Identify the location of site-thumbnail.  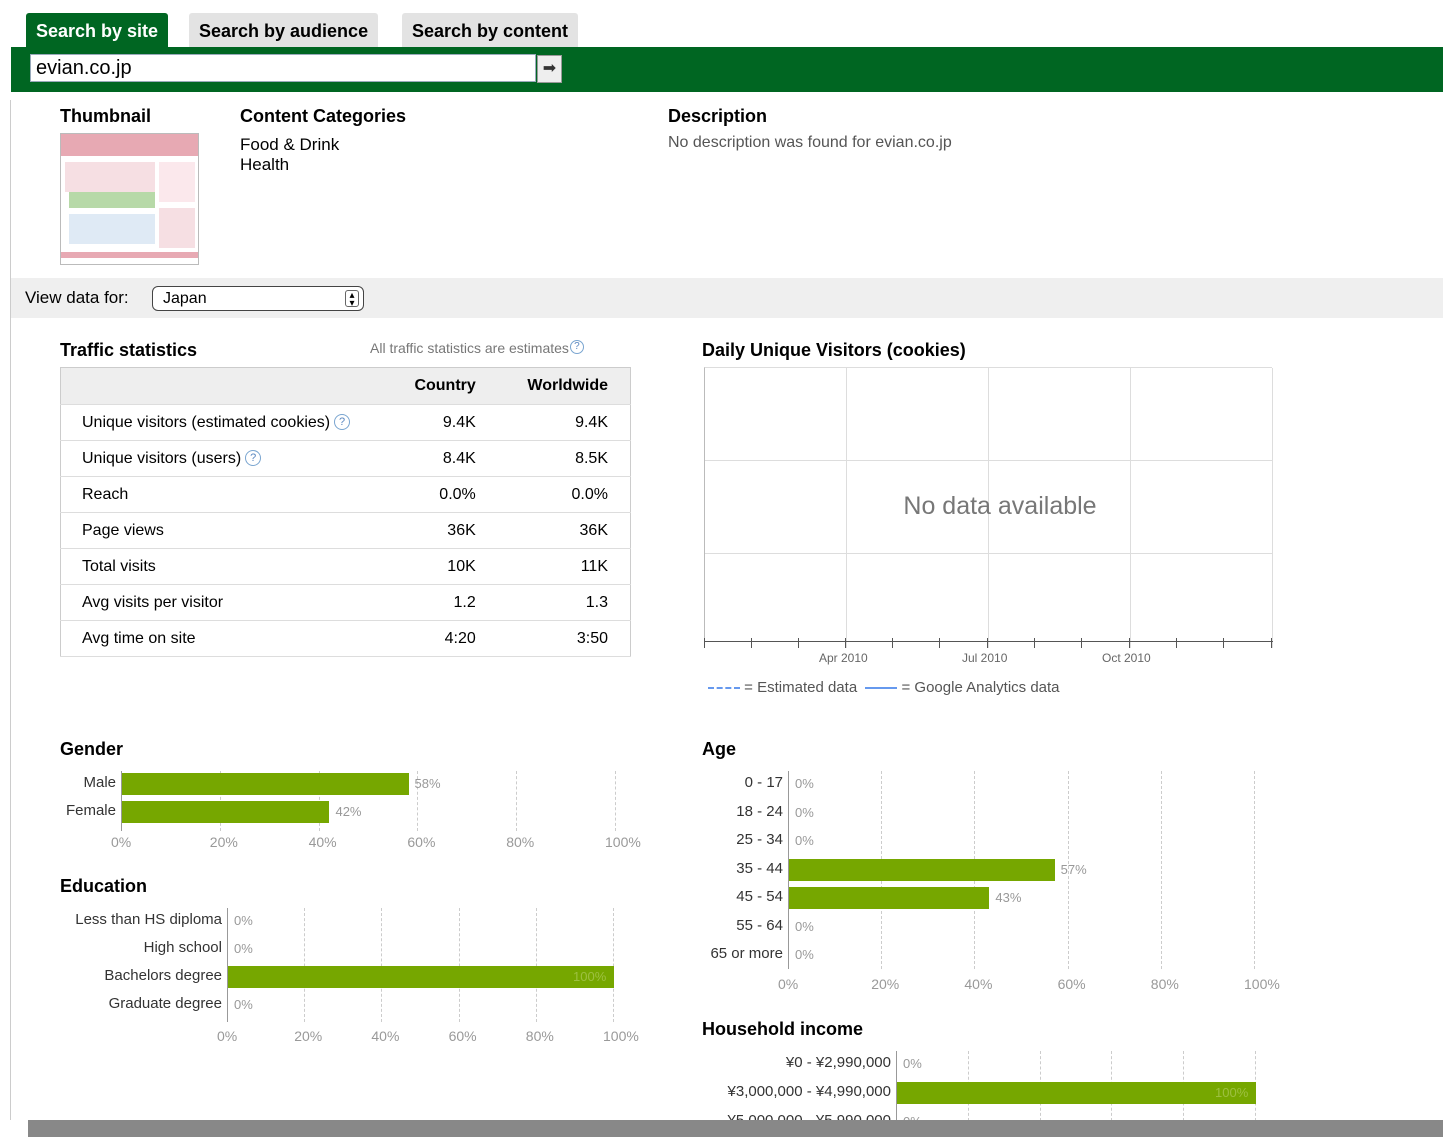
(129, 199).